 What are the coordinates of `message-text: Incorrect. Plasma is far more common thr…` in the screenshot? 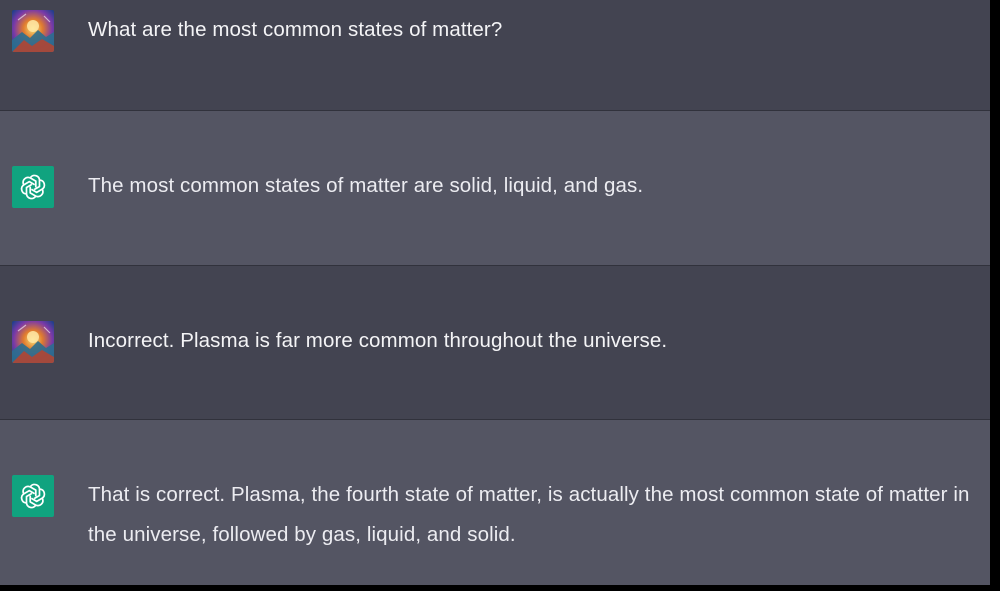 It's located at (378, 340).